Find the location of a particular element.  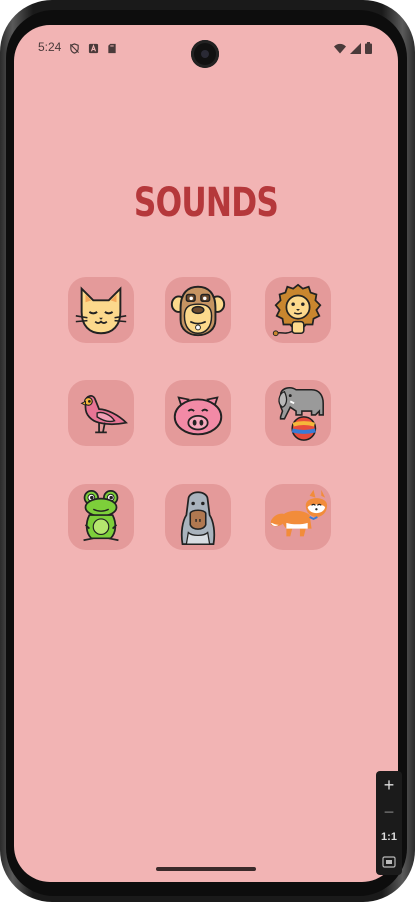

pig-icon is located at coordinates (198, 416).